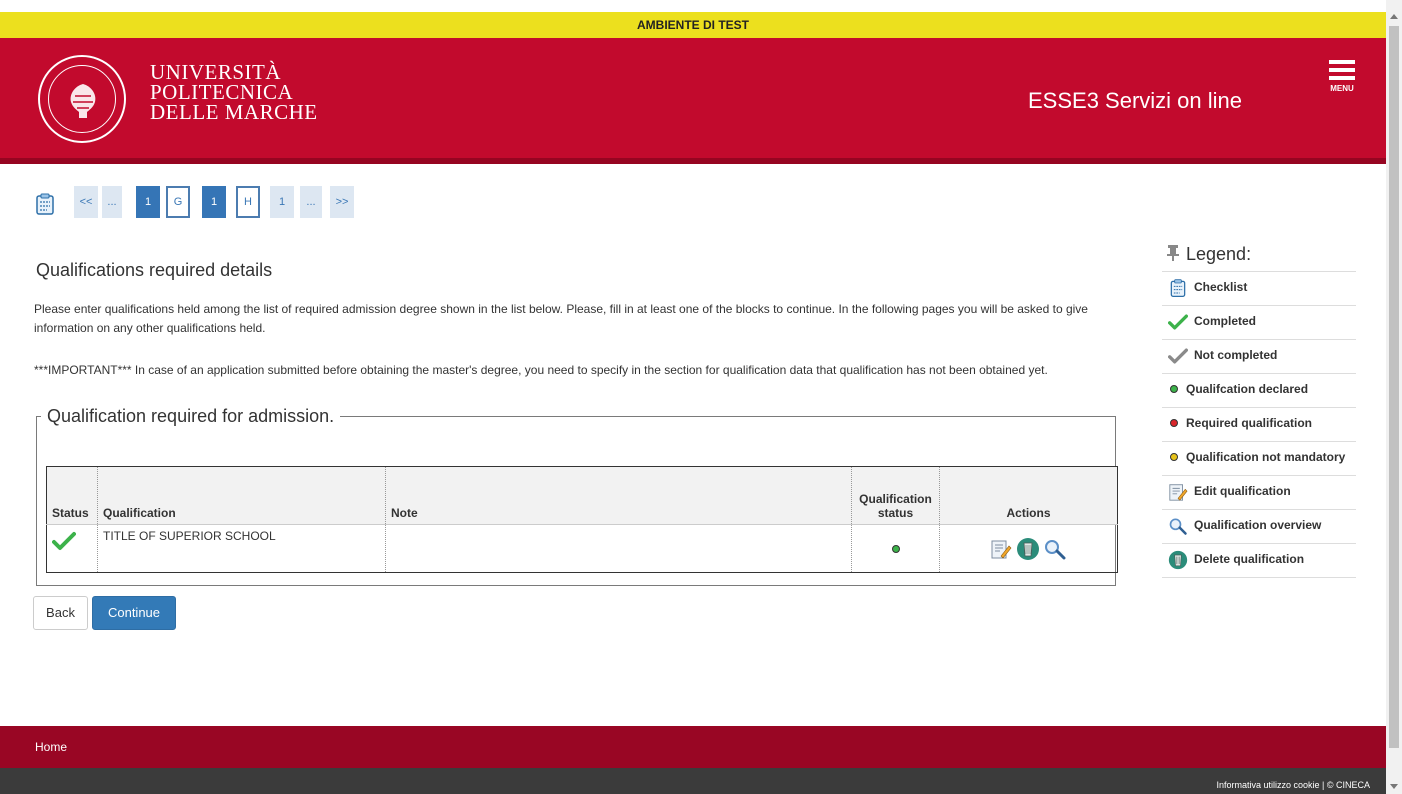 Image resolution: width=1402 pixels, height=794 pixels. I want to click on table-row: TITLE OF SUPERIOR SCHOOL, so click(582, 548).